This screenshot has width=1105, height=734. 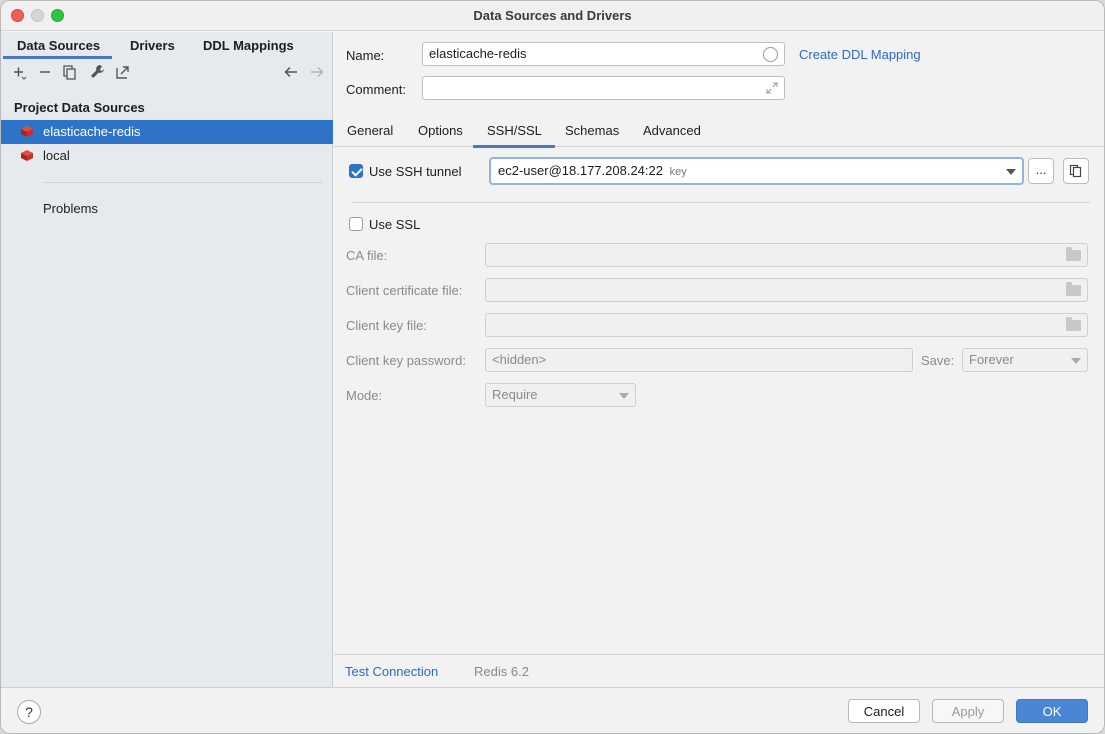 What do you see at coordinates (29, 712) in the screenshot?
I see `help-button: ?` at bounding box center [29, 712].